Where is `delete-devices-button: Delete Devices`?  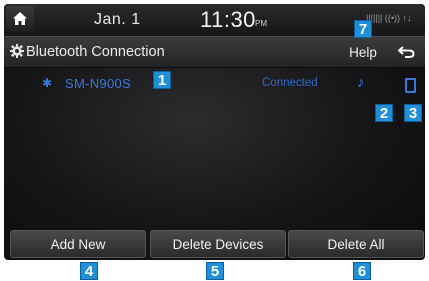 delete-devices-button: Delete Devices is located at coordinates (218, 244).